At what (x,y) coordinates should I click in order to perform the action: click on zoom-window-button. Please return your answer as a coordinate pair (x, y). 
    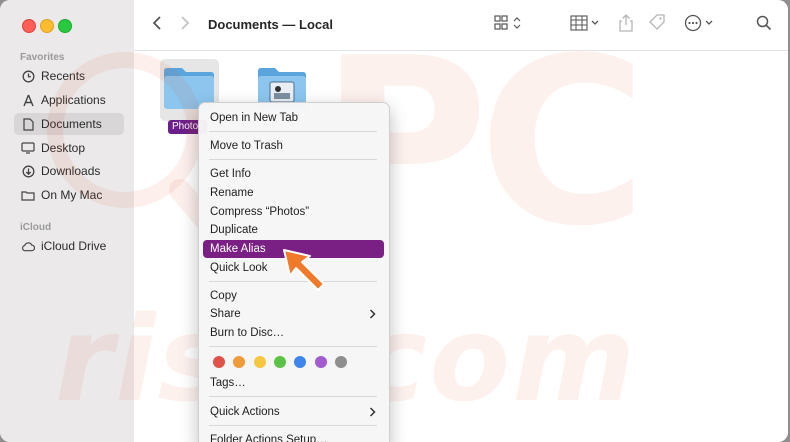
    Looking at the image, I should click on (65, 26).